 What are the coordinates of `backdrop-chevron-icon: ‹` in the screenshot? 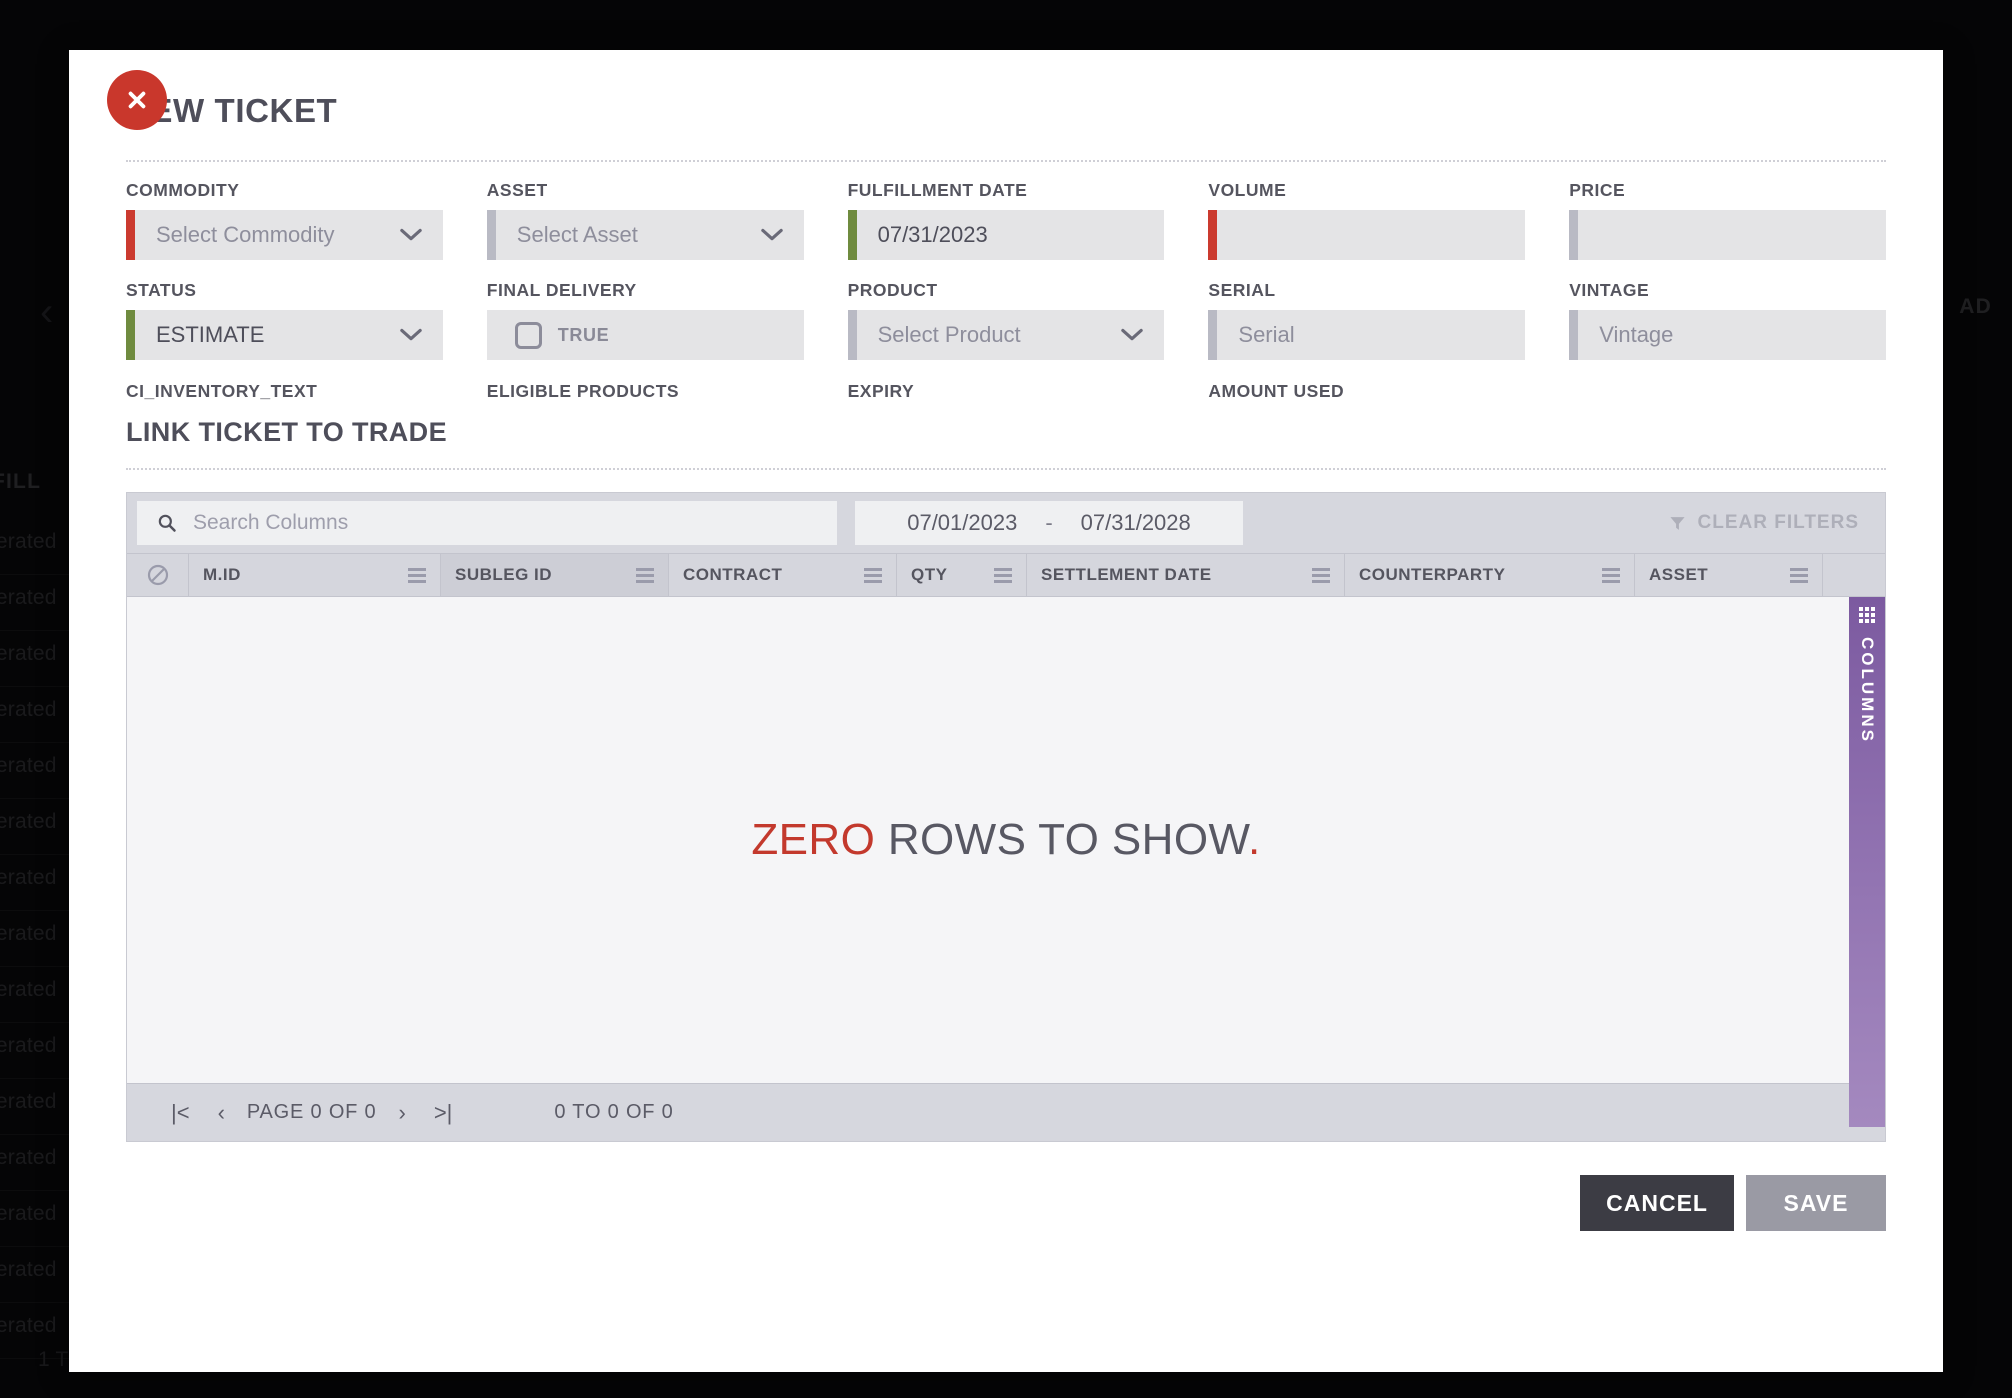 It's located at (47, 312).